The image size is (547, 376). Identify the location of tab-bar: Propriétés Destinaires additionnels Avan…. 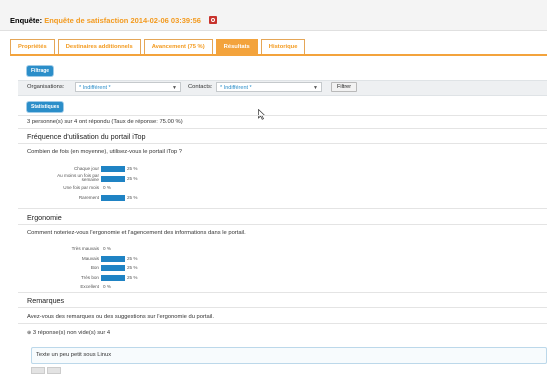
(158, 46).